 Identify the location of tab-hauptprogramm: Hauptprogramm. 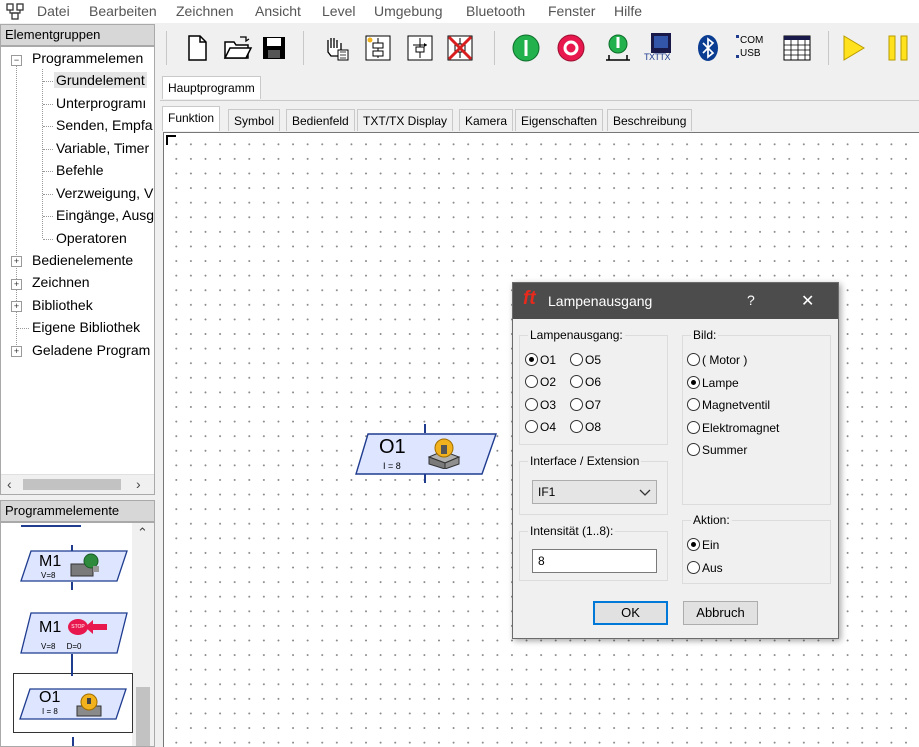
(211, 87).